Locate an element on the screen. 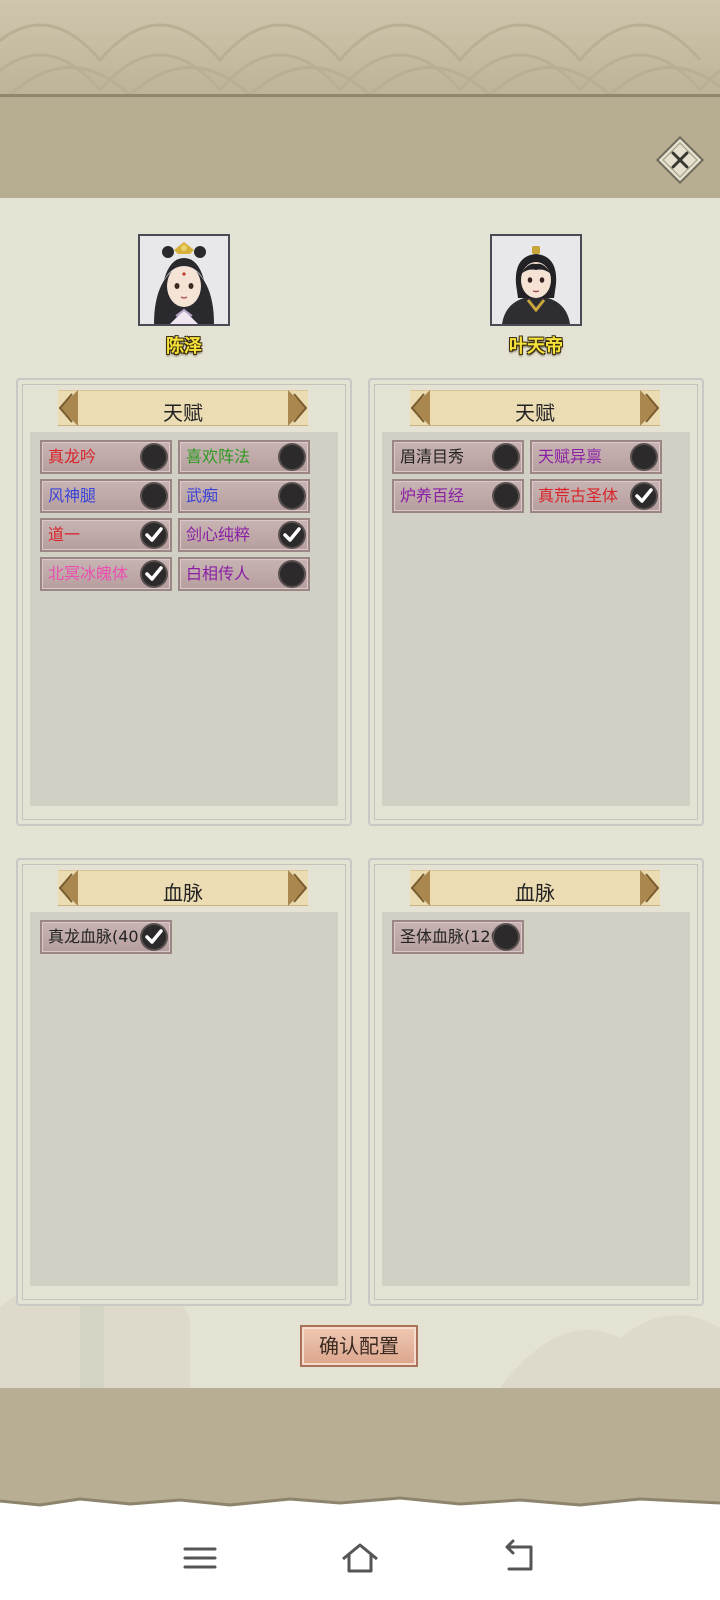 The height and width of the screenshot is (1600, 720). right-talent-panel: 天赋 眉清目秀 天赋异禀炉养百经 真荒古圣体 is located at coordinates (536, 602).